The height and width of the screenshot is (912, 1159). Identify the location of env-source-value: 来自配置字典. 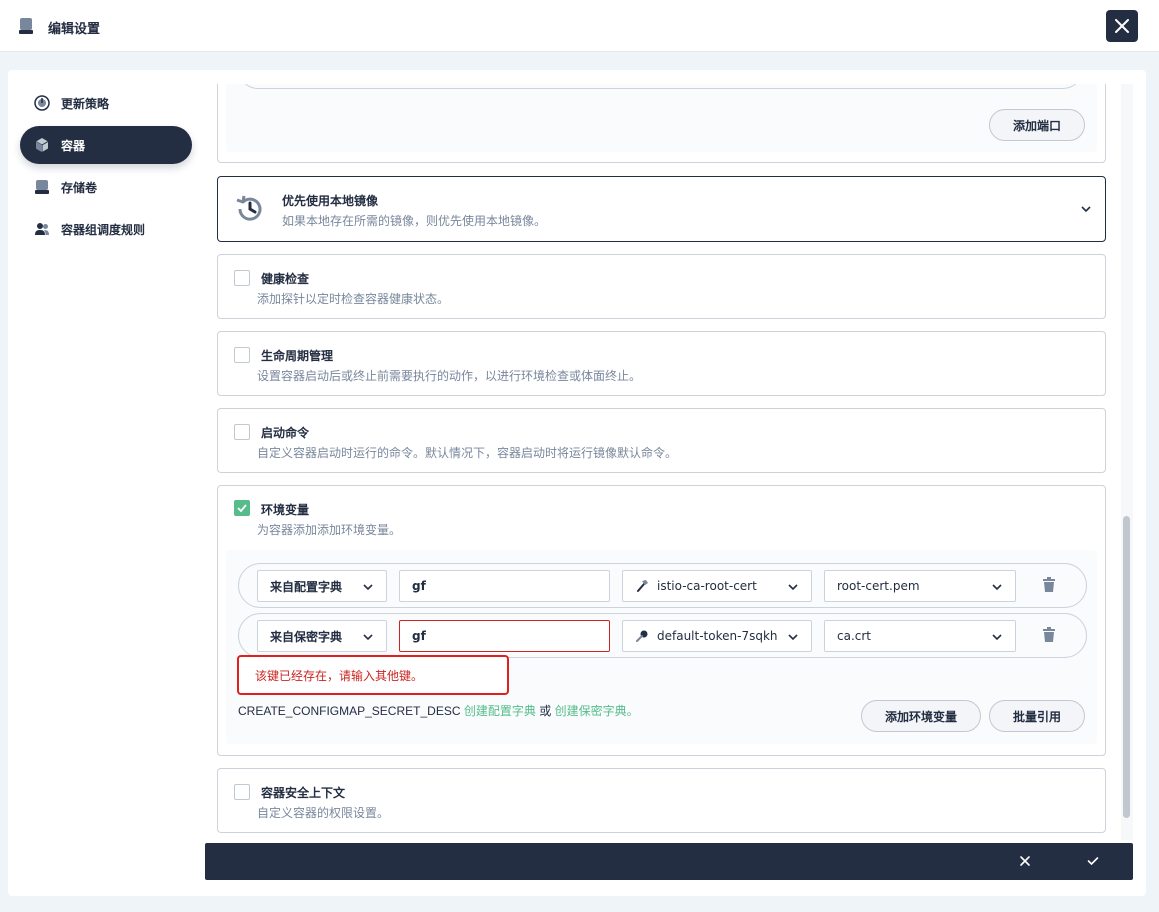
(306, 586).